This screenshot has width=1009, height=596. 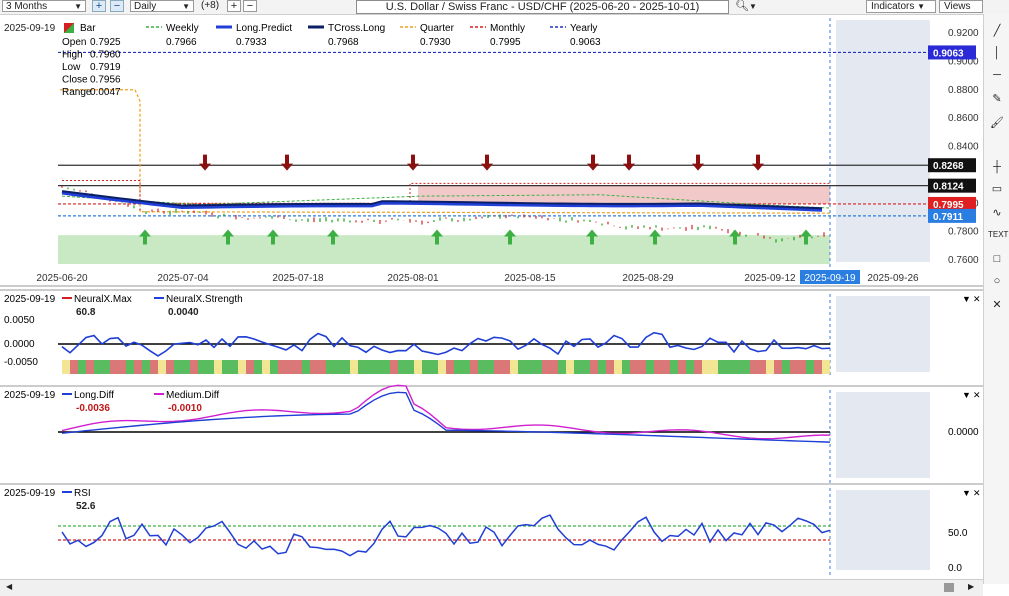 I want to click on legend-value: 0.0040, so click(x=183, y=312).